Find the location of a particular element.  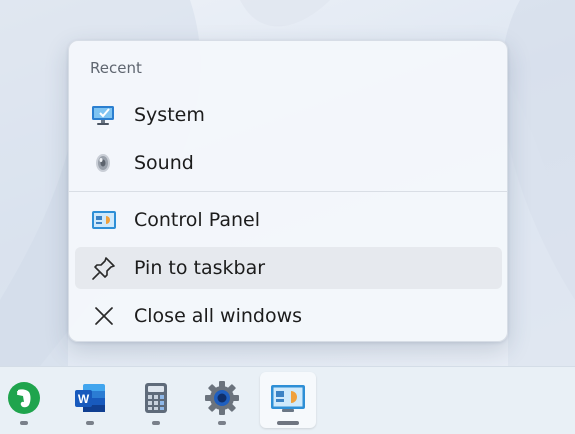

taskbar-app-control-panel is located at coordinates (288, 400).